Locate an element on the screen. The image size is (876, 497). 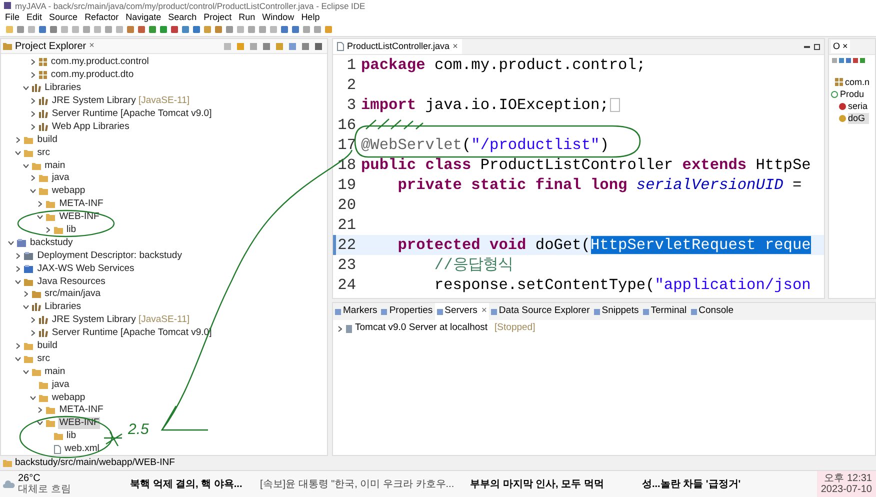
tree-item: Deployment Descriptor: backstudy is located at coordinates (109, 256).